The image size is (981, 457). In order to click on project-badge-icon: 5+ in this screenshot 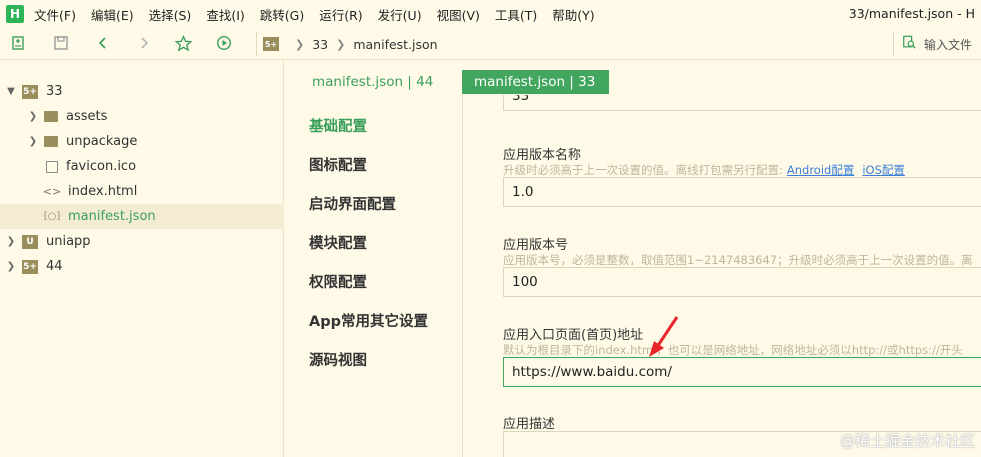, I will do `click(271, 44)`.